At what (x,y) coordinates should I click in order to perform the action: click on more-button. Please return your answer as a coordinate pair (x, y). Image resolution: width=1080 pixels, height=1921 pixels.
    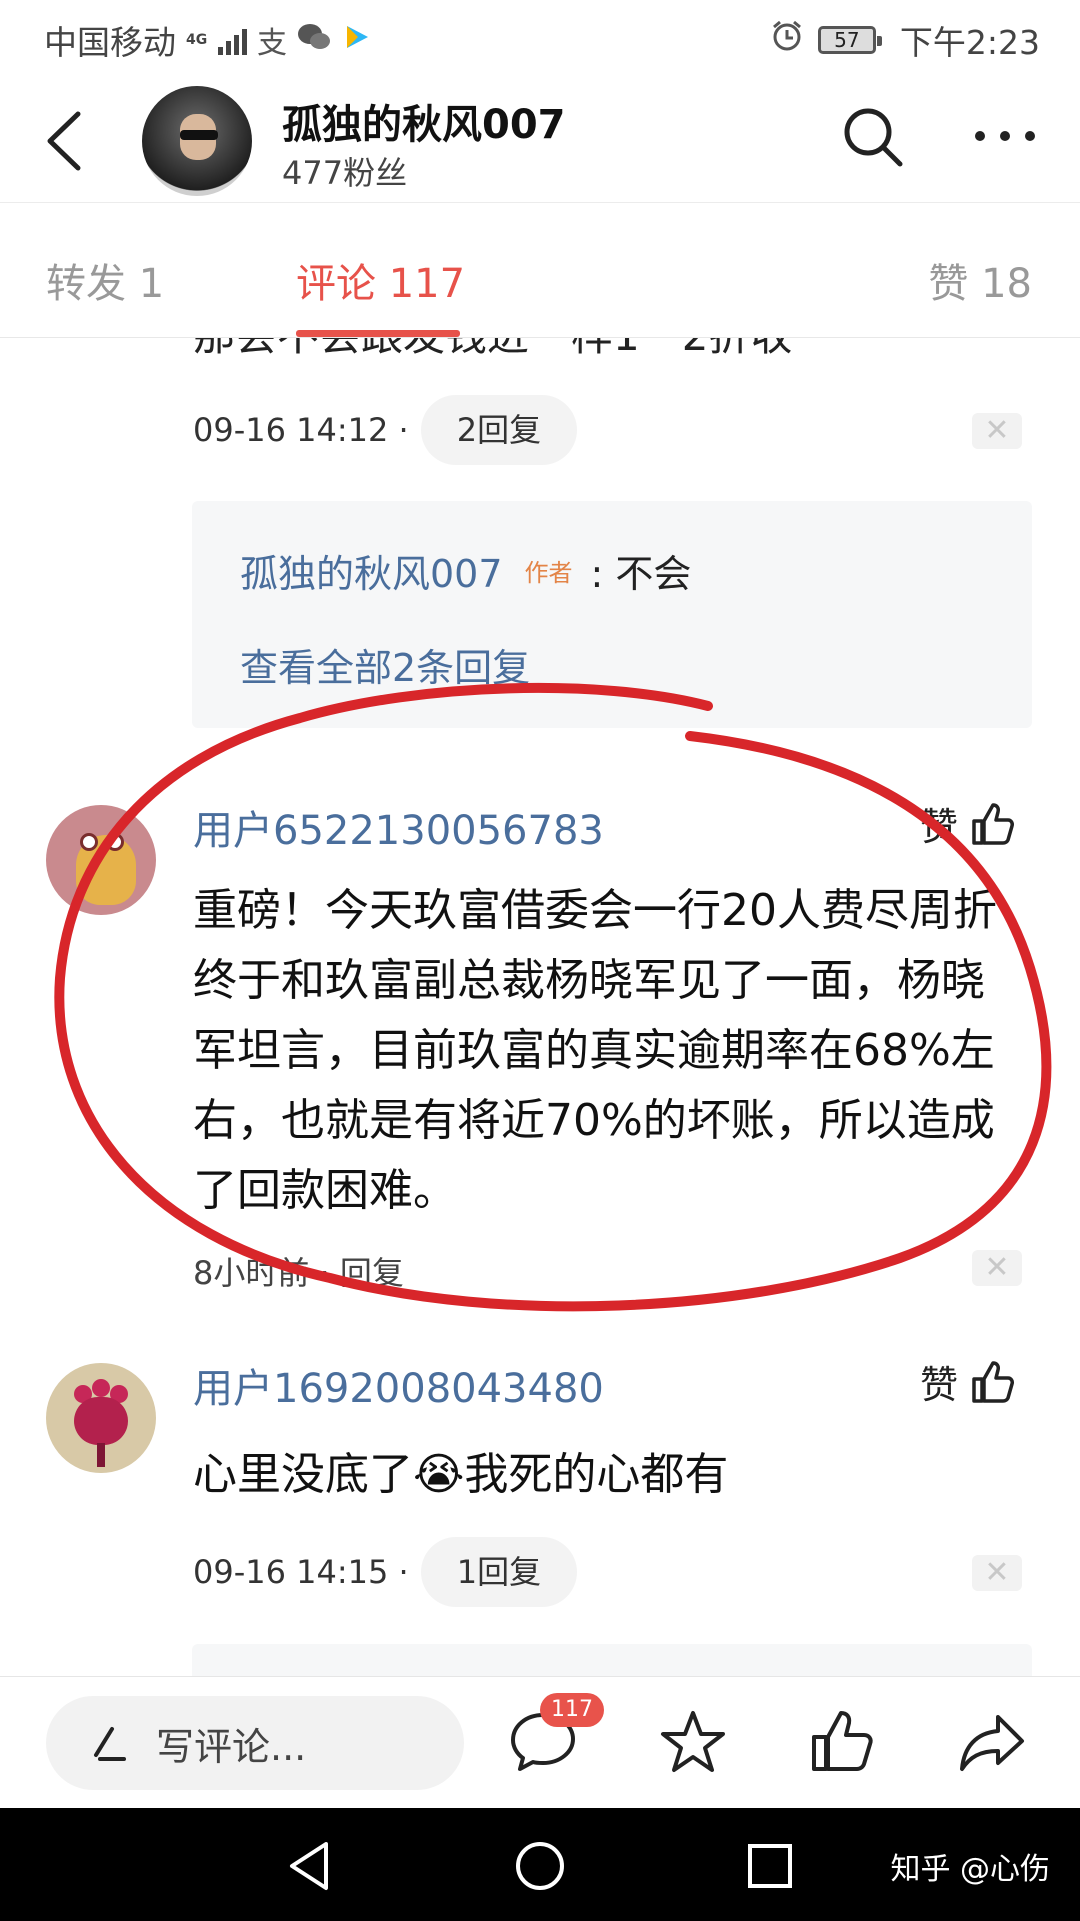
    Looking at the image, I should click on (1005, 136).